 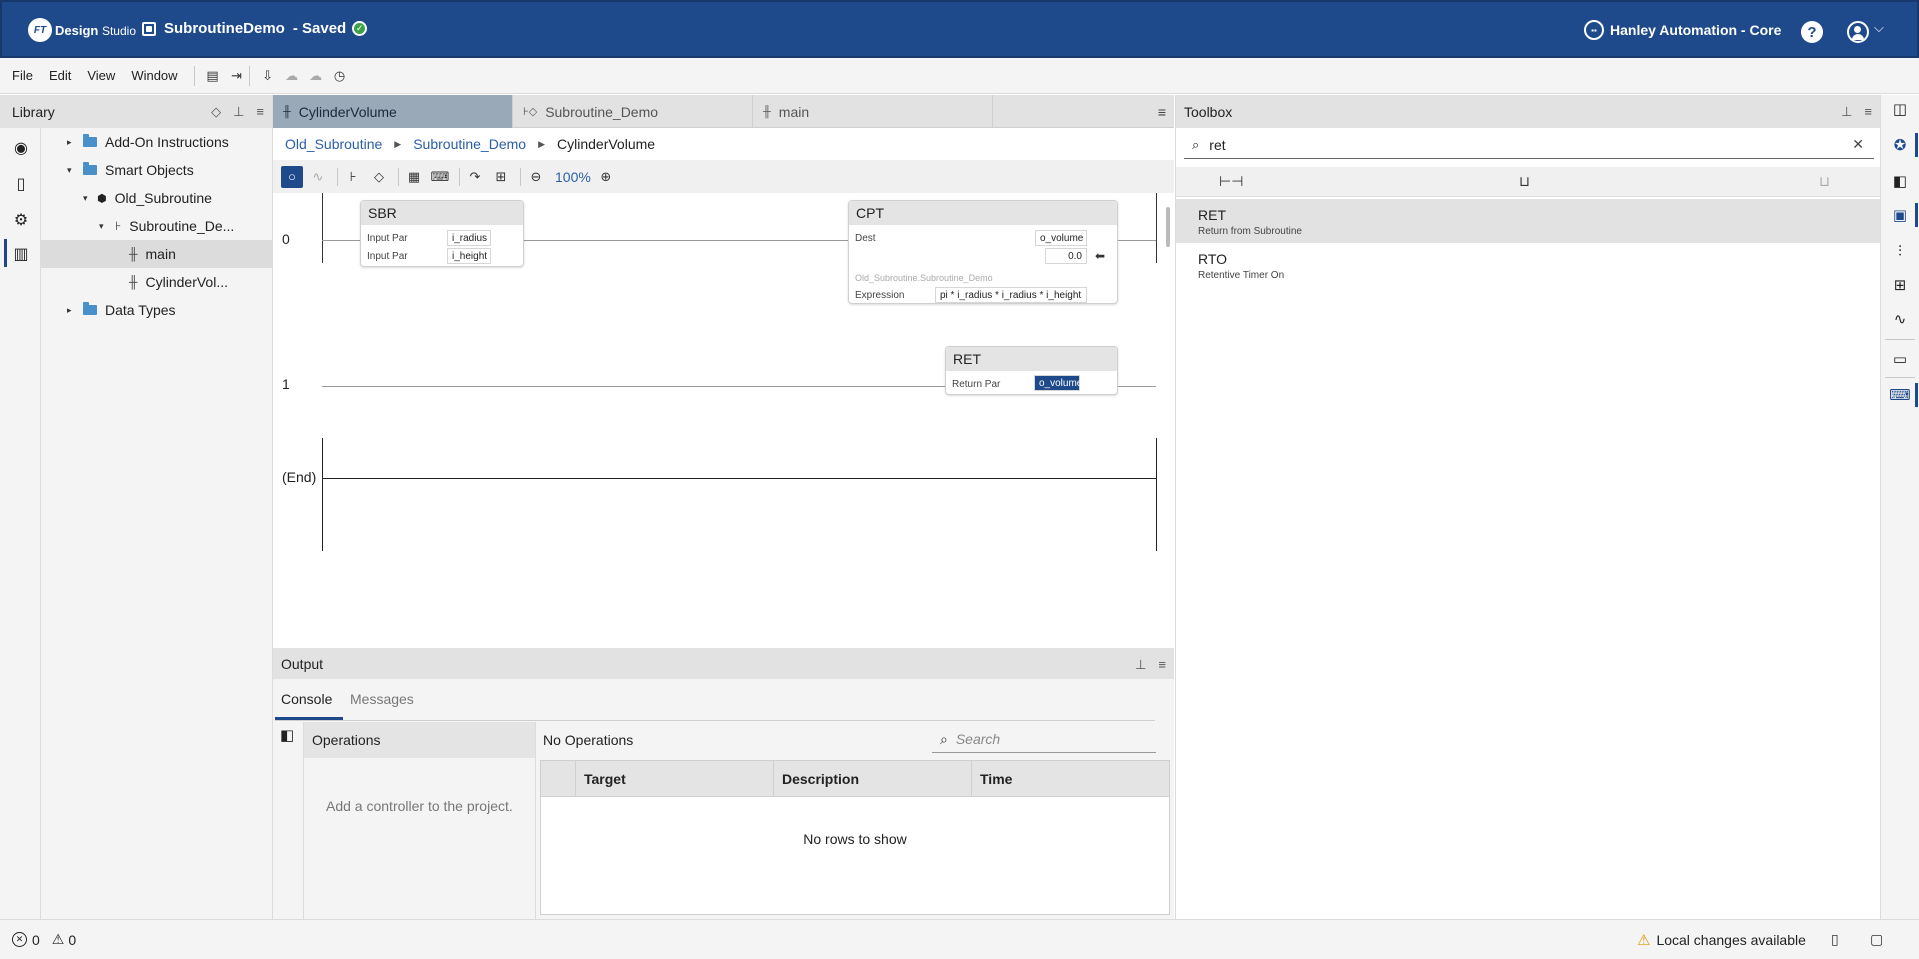 What do you see at coordinates (58, 939) in the screenshot?
I see `warning-icon: ⚠` at bounding box center [58, 939].